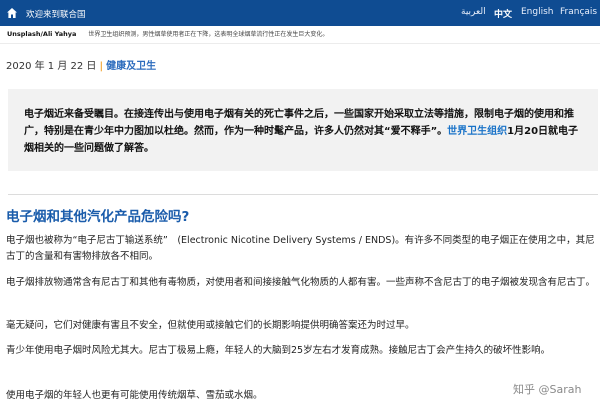 The height and width of the screenshot is (408, 600). What do you see at coordinates (42, 34) in the screenshot?
I see `photo-credit: Unsplash/Ali Yahya` at bounding box center [42, 34].